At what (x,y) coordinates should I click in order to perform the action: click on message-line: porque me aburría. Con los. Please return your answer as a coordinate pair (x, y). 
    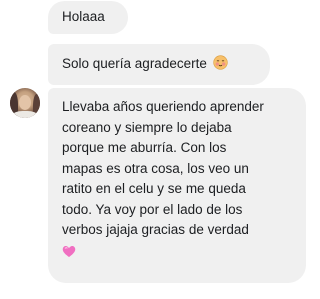
    Looking at the image, I should click on (144, 147).